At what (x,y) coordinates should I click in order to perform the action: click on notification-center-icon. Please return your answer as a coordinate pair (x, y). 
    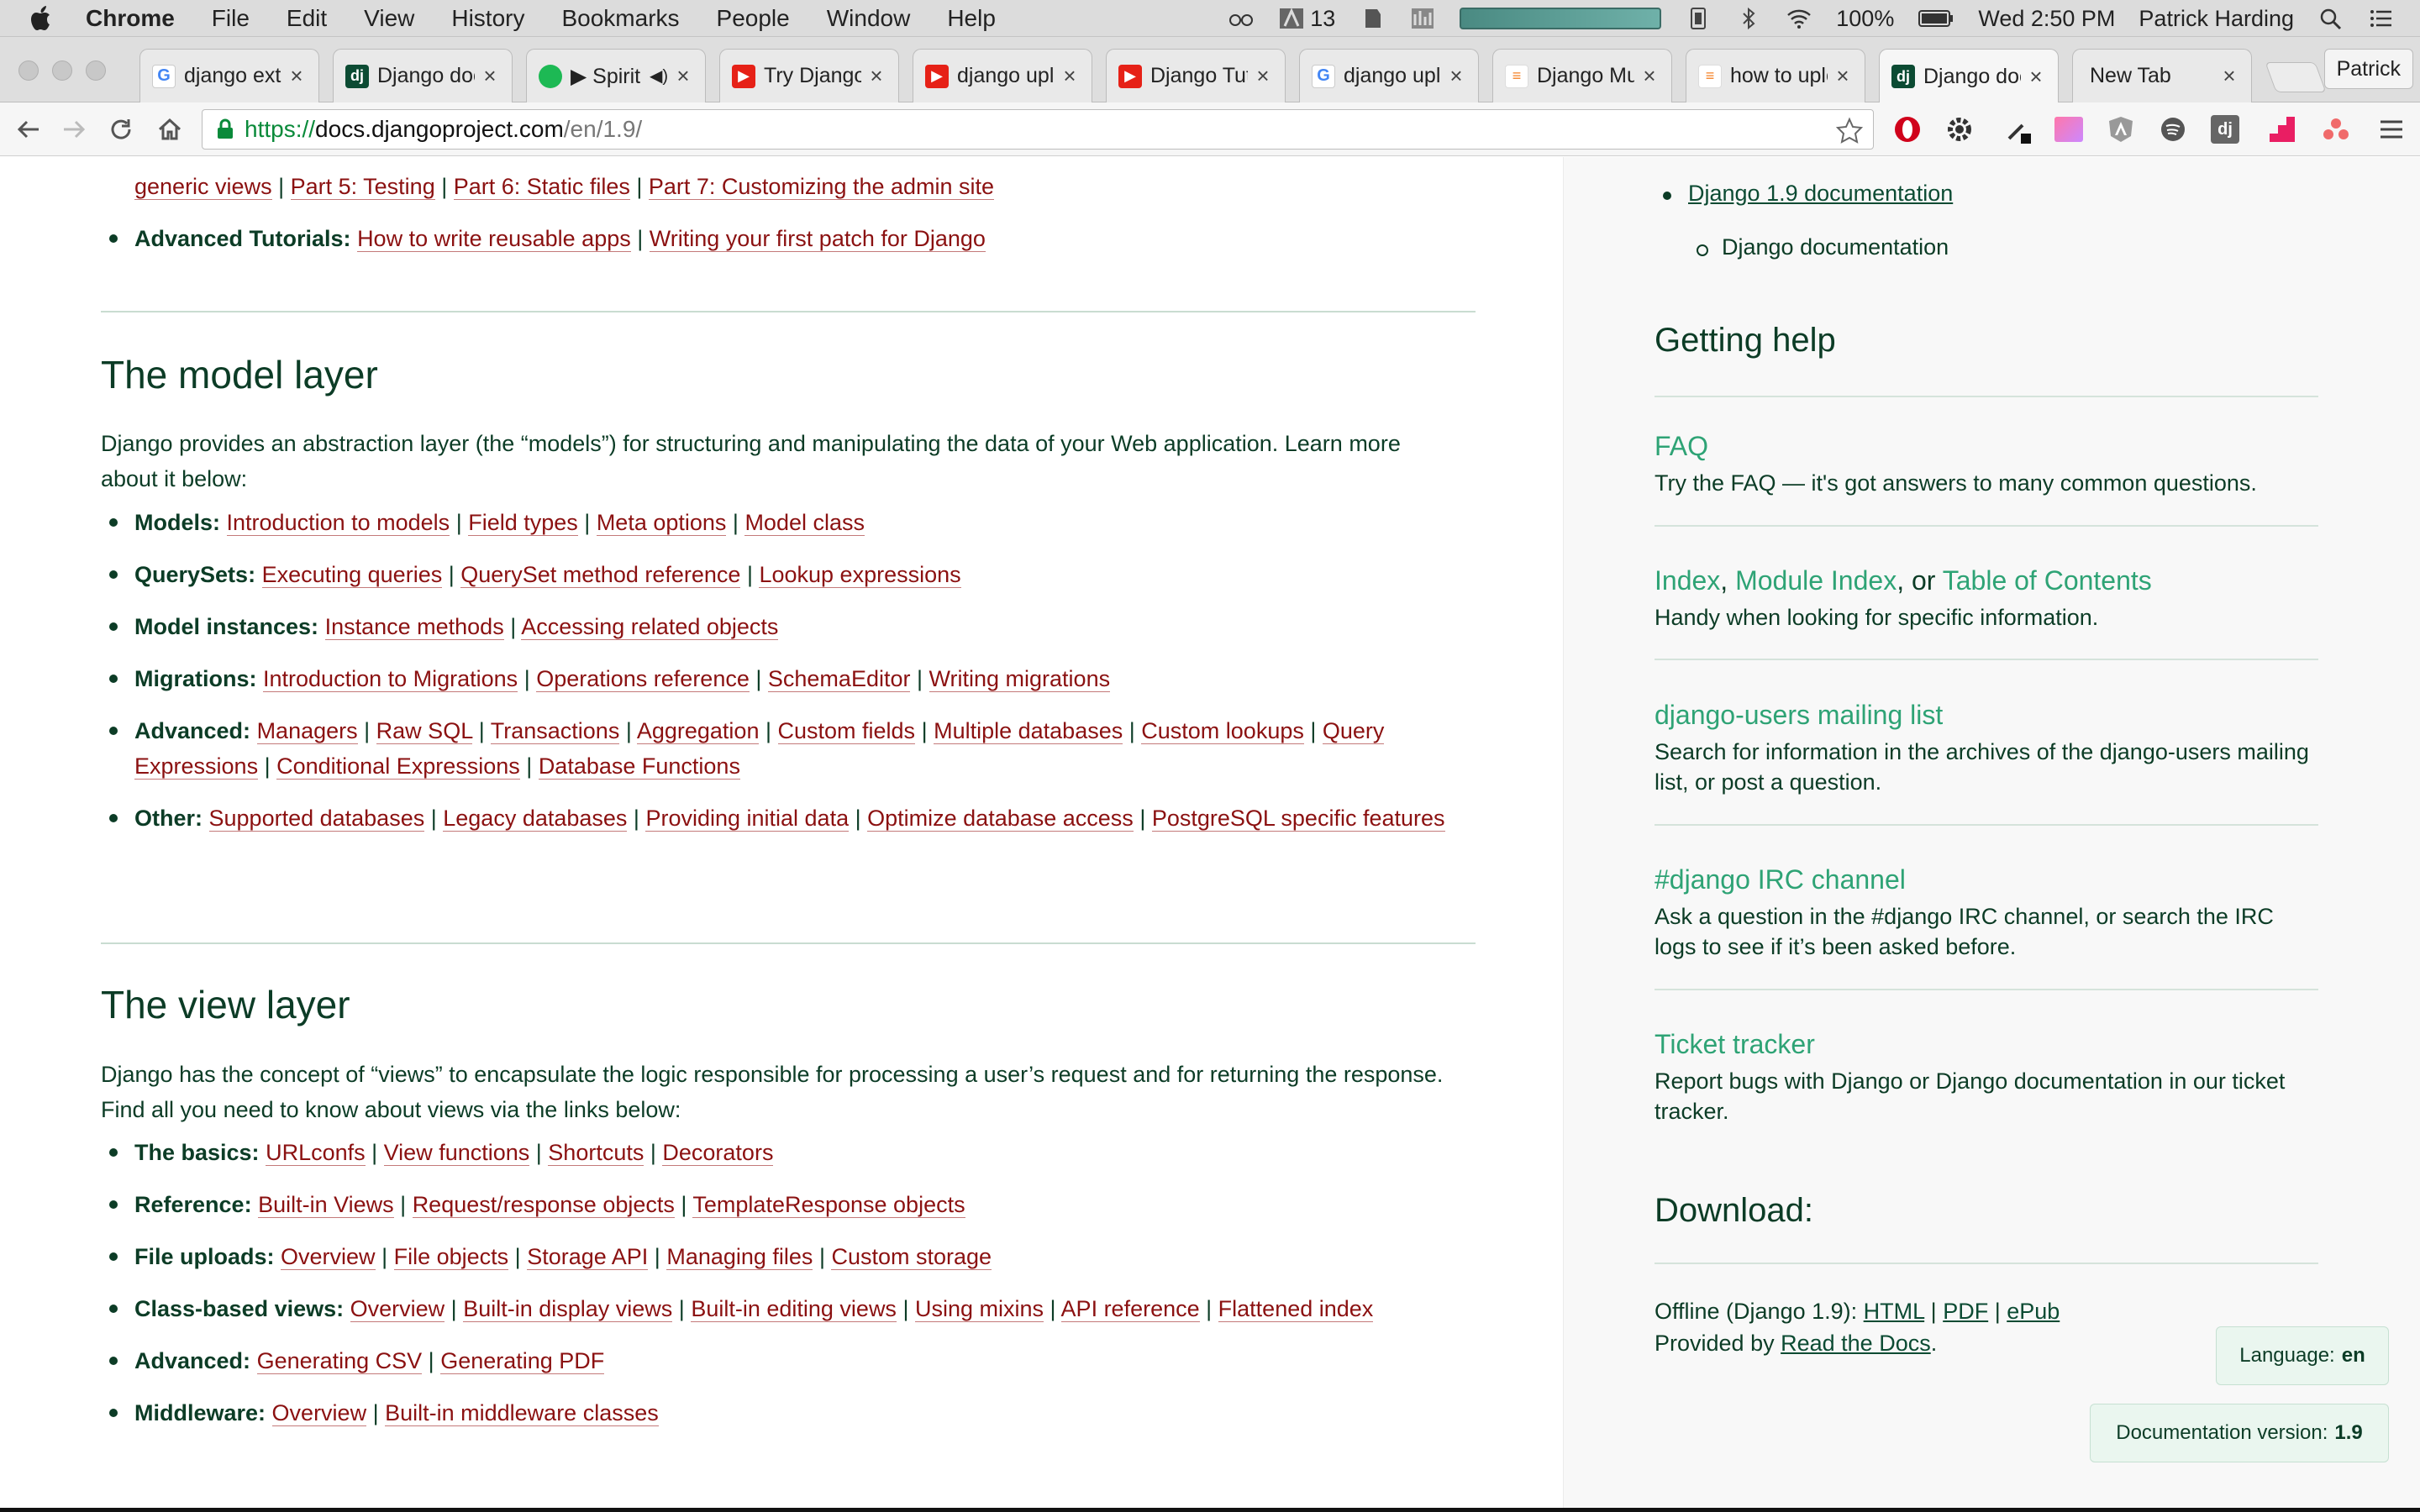
    Looking at the image, I should click on (2382, 18).